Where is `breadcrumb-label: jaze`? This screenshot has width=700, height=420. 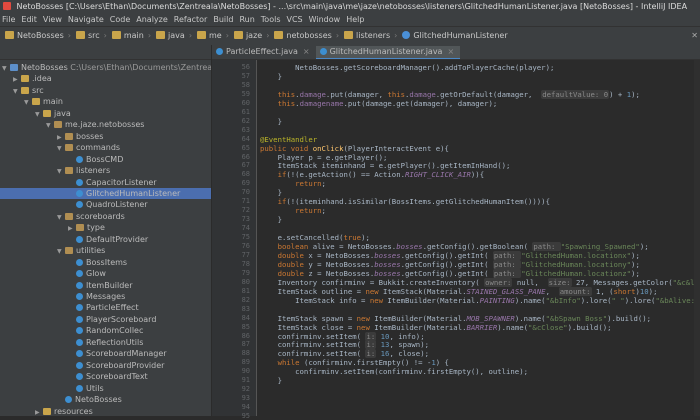 breadcrumb-label: jaze is located at coordinates (254, 35).